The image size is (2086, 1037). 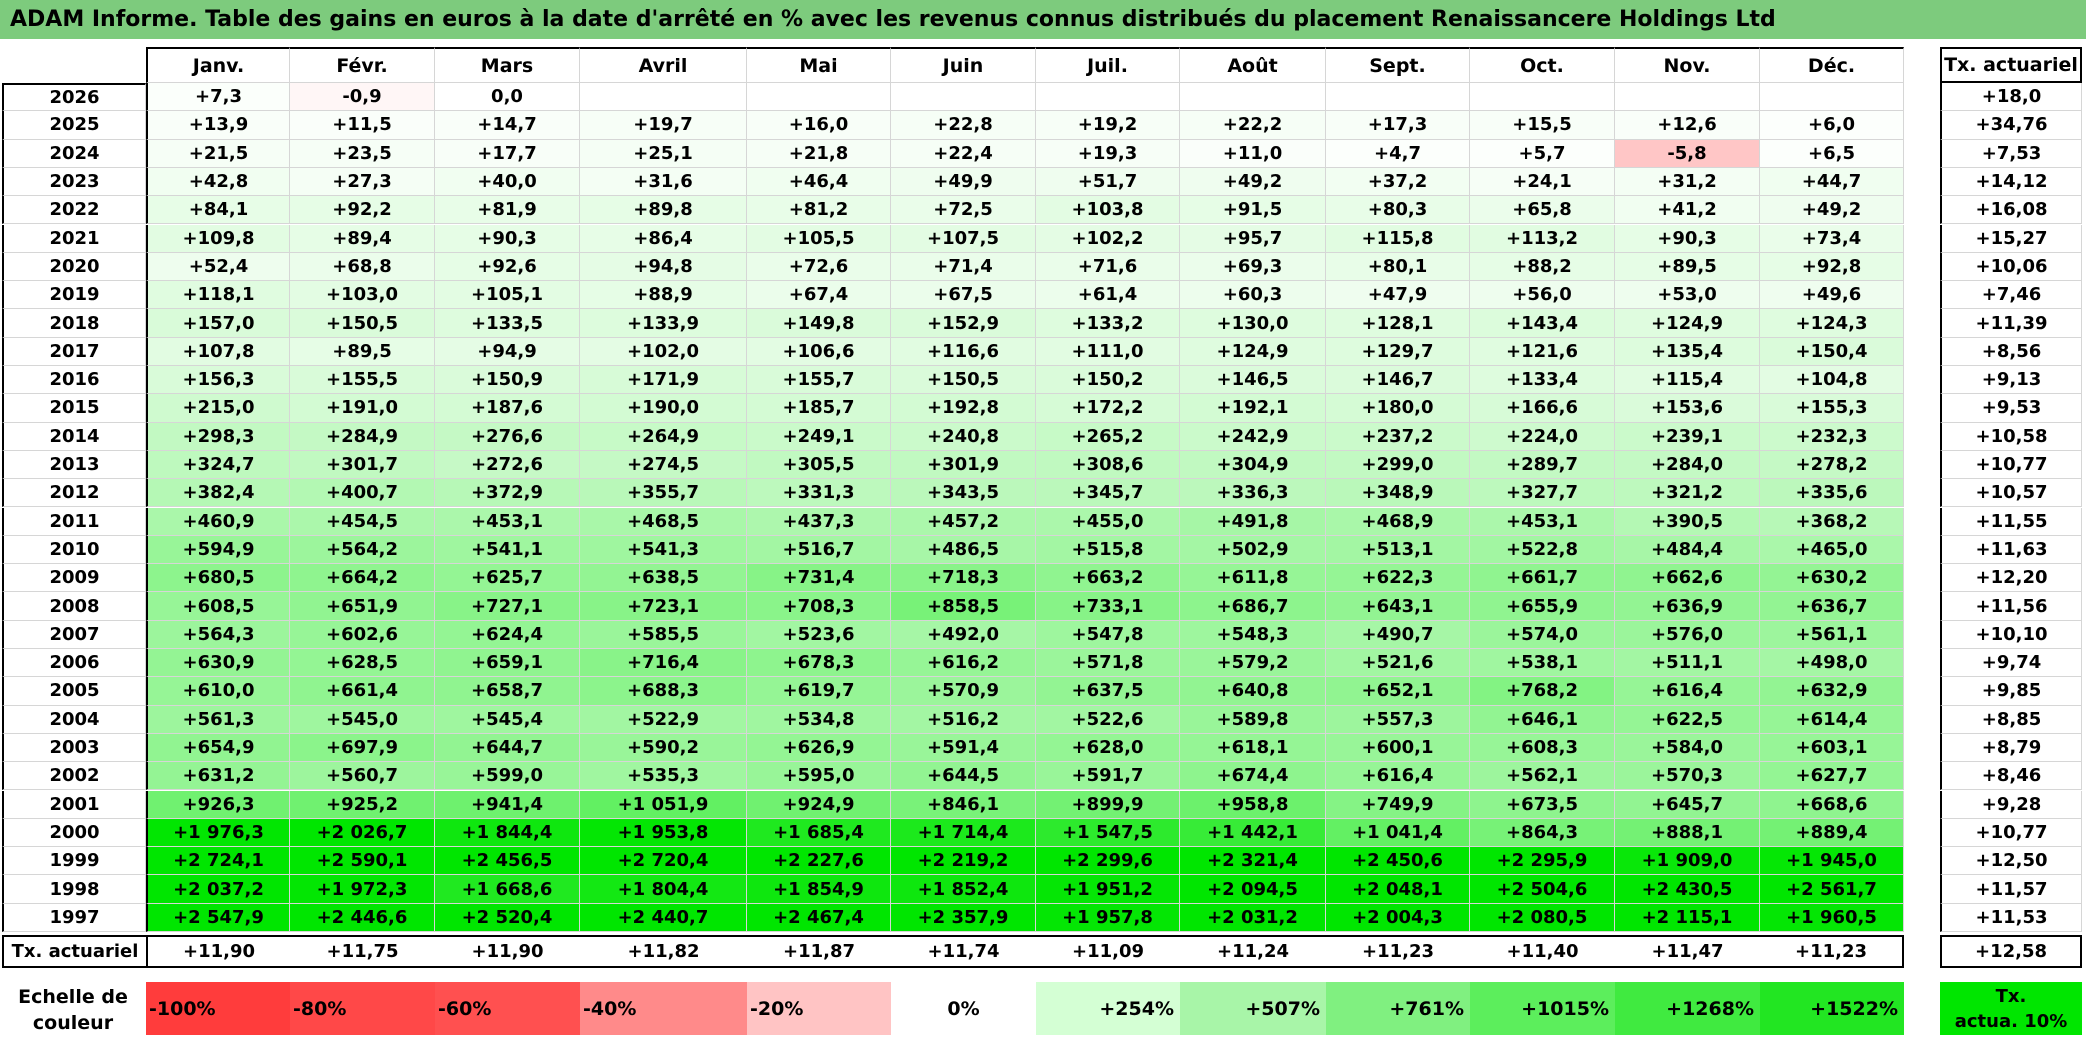 What do you see at coordinates (1253, 323) in the screenshot?
I see `gain-cell: +130,0` at bounding box center [1253, 323].